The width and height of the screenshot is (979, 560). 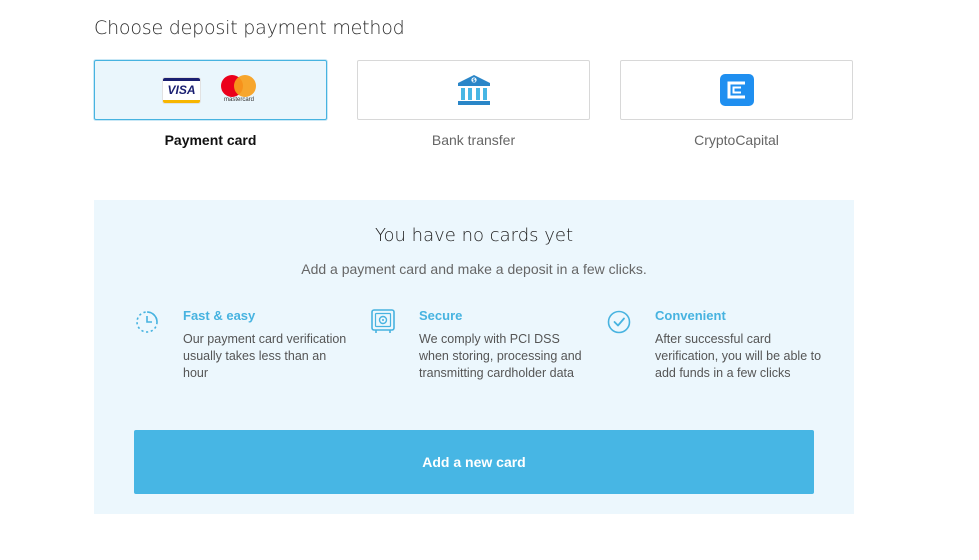 I want to click on payment-card-label: Payment card, so click(x=210, y=140).